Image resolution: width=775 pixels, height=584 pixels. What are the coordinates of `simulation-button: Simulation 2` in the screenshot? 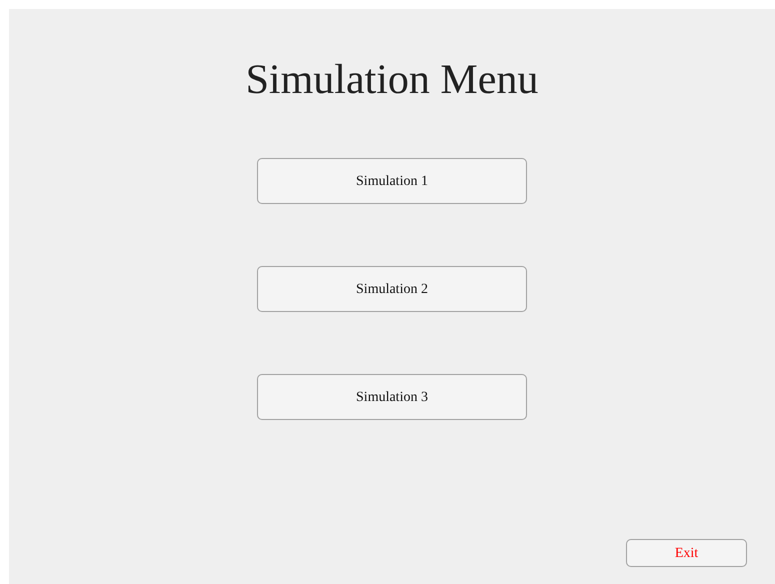 It's located at (392, 289).